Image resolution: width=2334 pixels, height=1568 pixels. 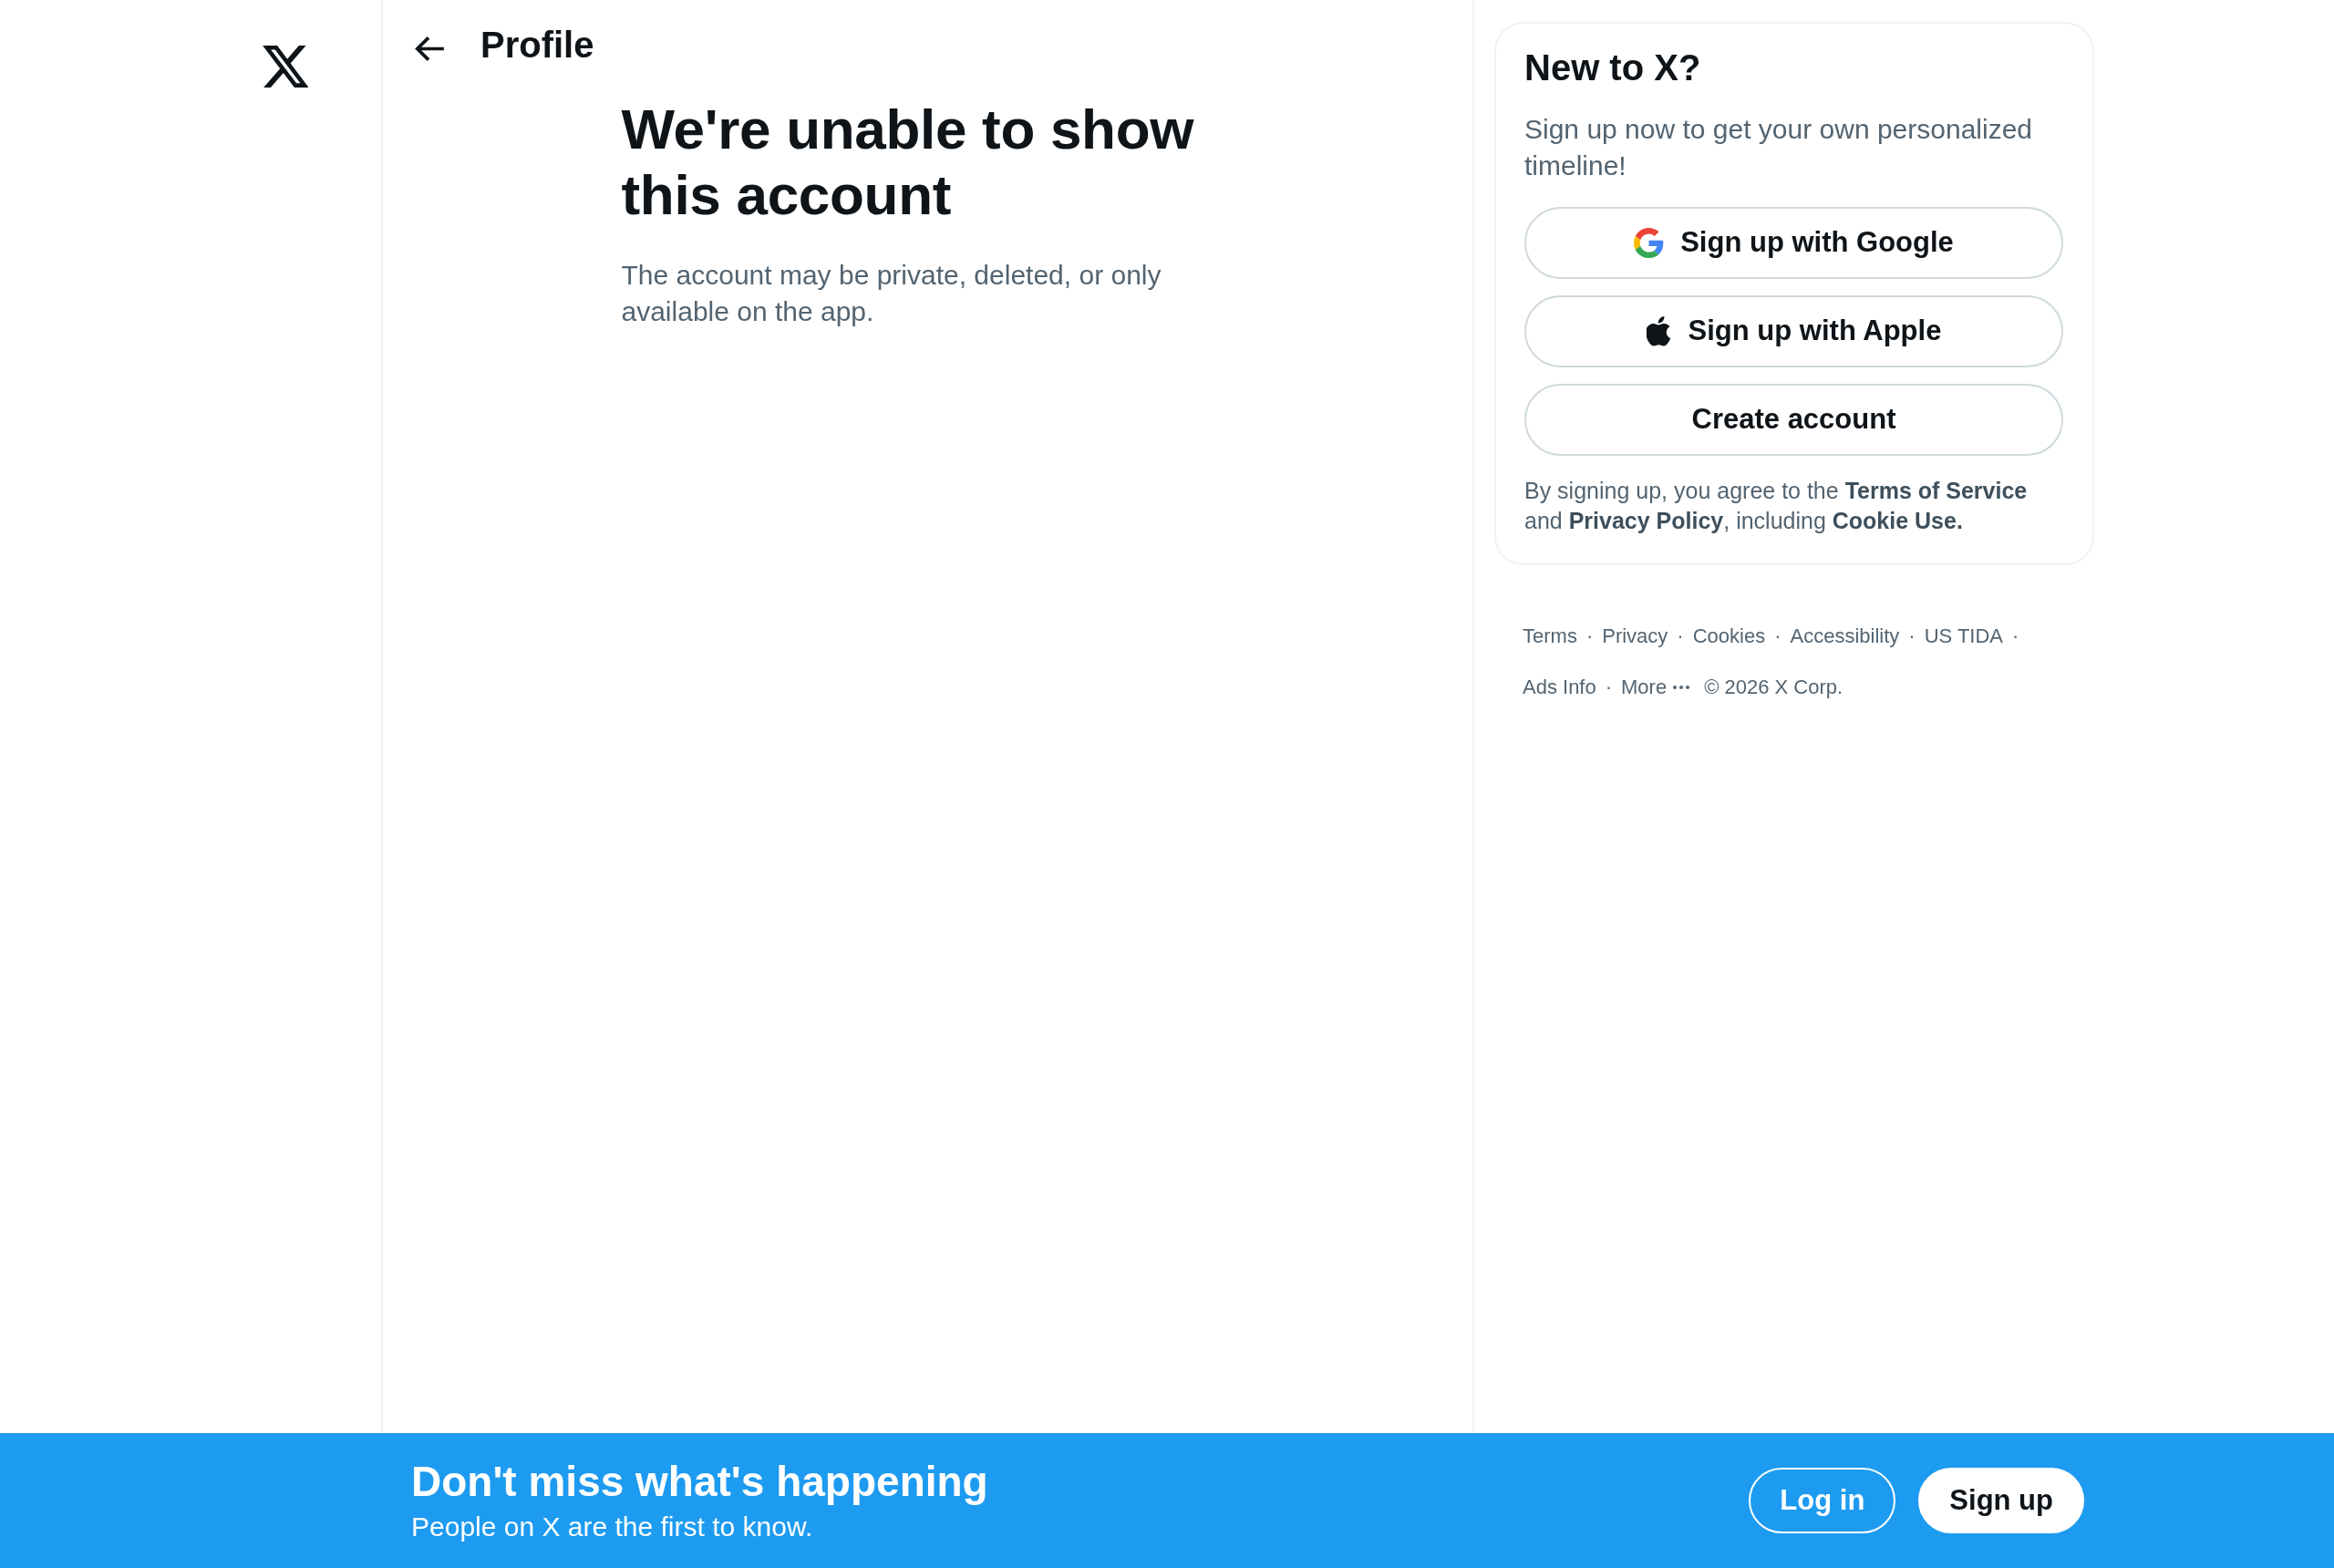 I want to click on apple-icon, so click(x=1659, y=331).